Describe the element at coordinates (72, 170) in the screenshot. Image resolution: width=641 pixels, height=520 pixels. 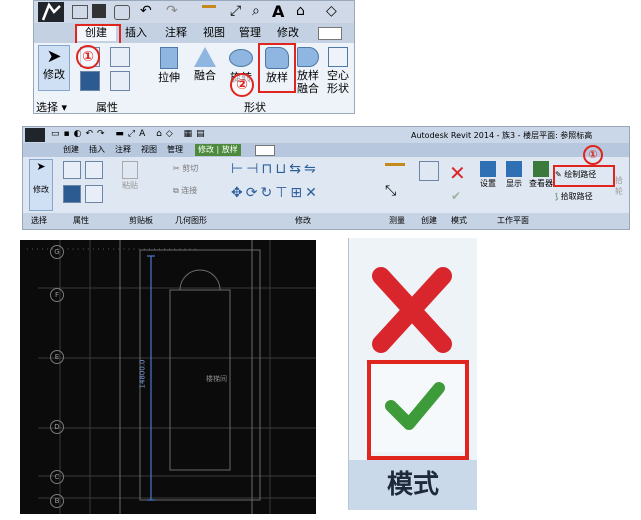
I see `properties-icon` at that location.